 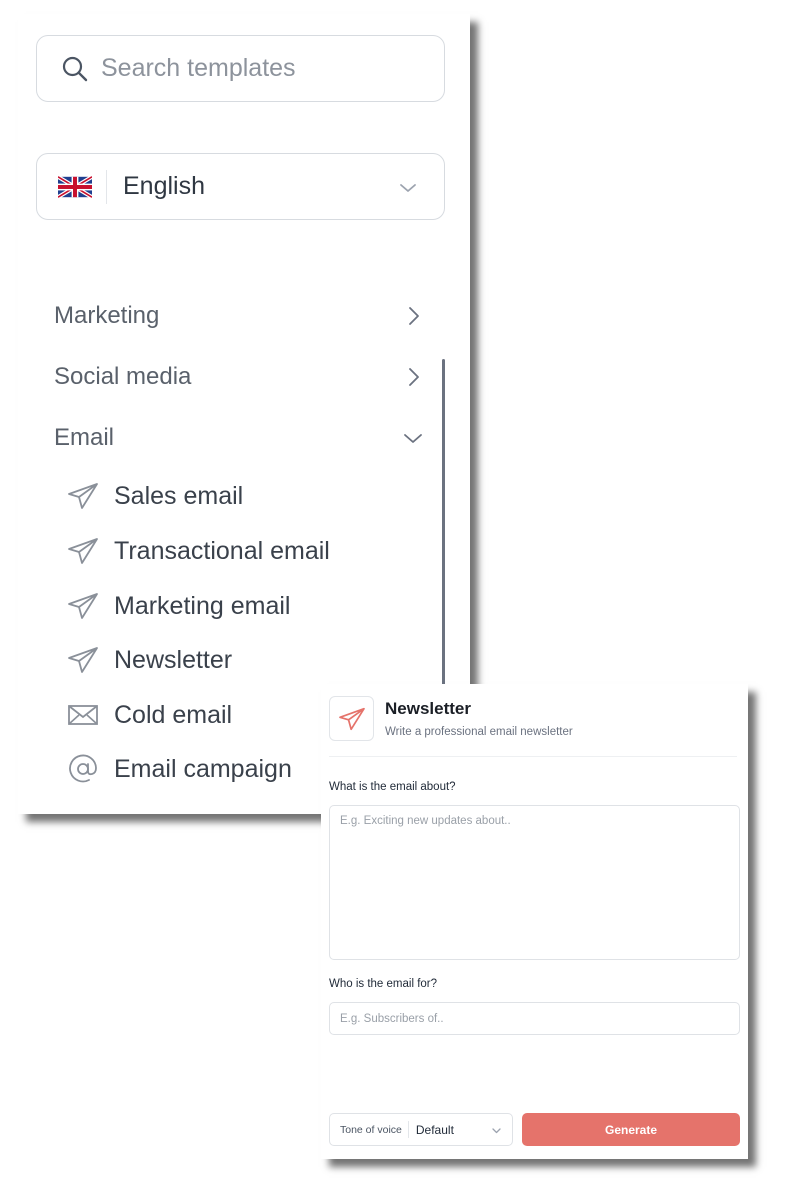 I want to click on template-marketing-email: Marketing email, so click(x=178, y=606).